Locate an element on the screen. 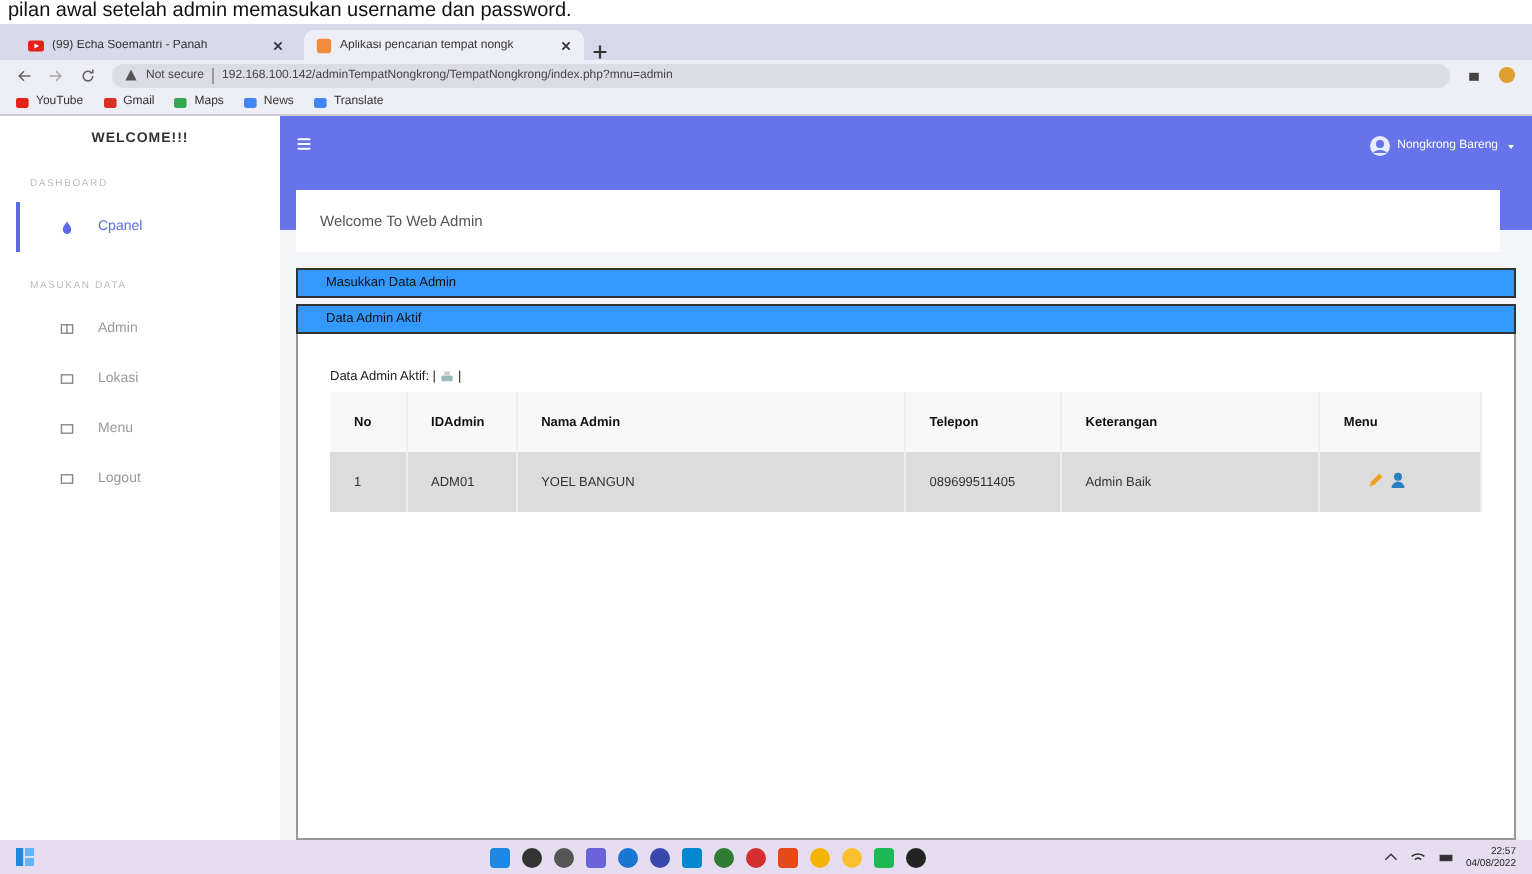 This screenshot has width=1532, height=874. drop-icon is located at coordinates (67, 227).